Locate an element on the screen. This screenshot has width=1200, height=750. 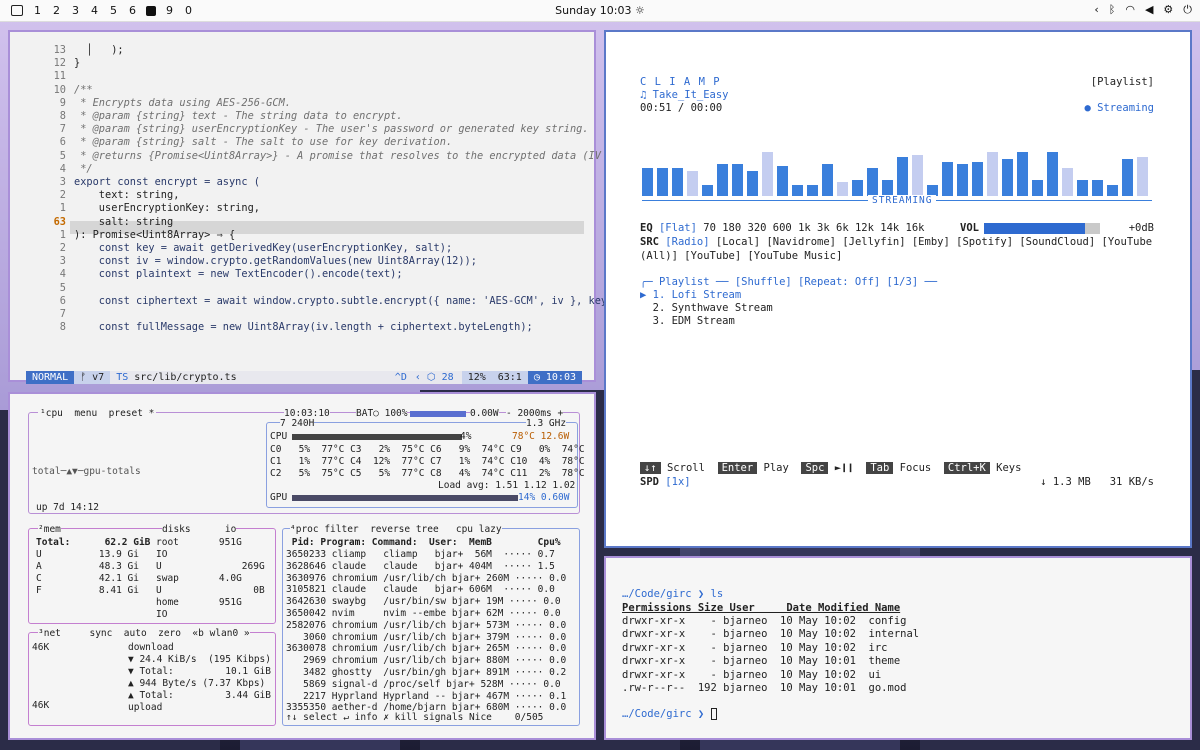
cpu-panel-header: ¹cpu menu preset * is located at coordinates (97, 413).